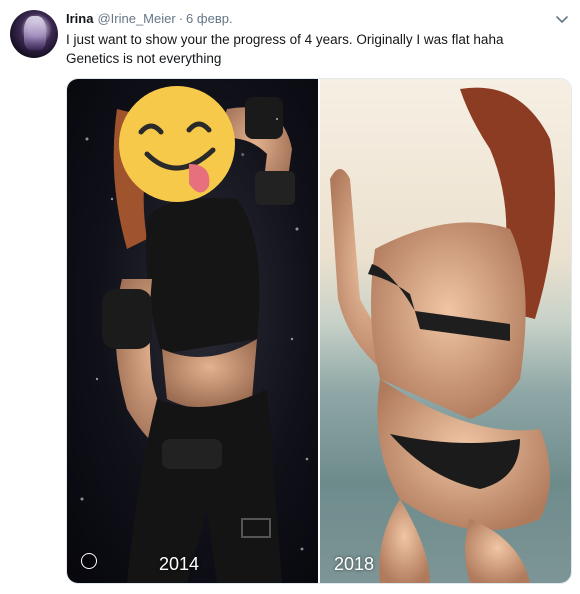 The width and height of the screenshot is (580, 594). I want to click on smiling-face-with-tongue-icon, so click(177, 144).